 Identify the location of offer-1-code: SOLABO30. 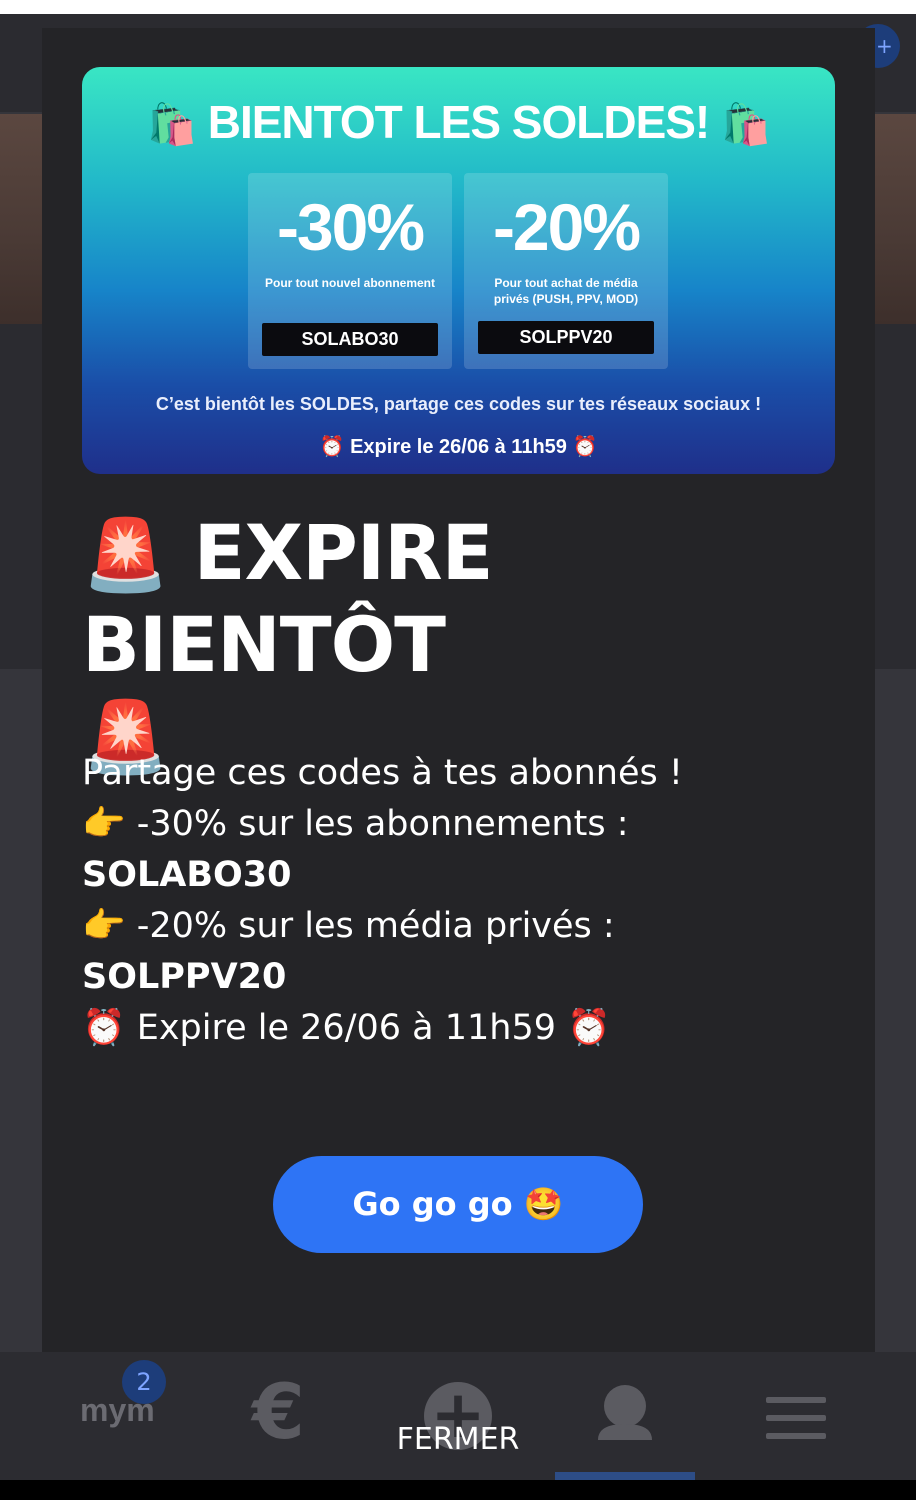
(187, 875).